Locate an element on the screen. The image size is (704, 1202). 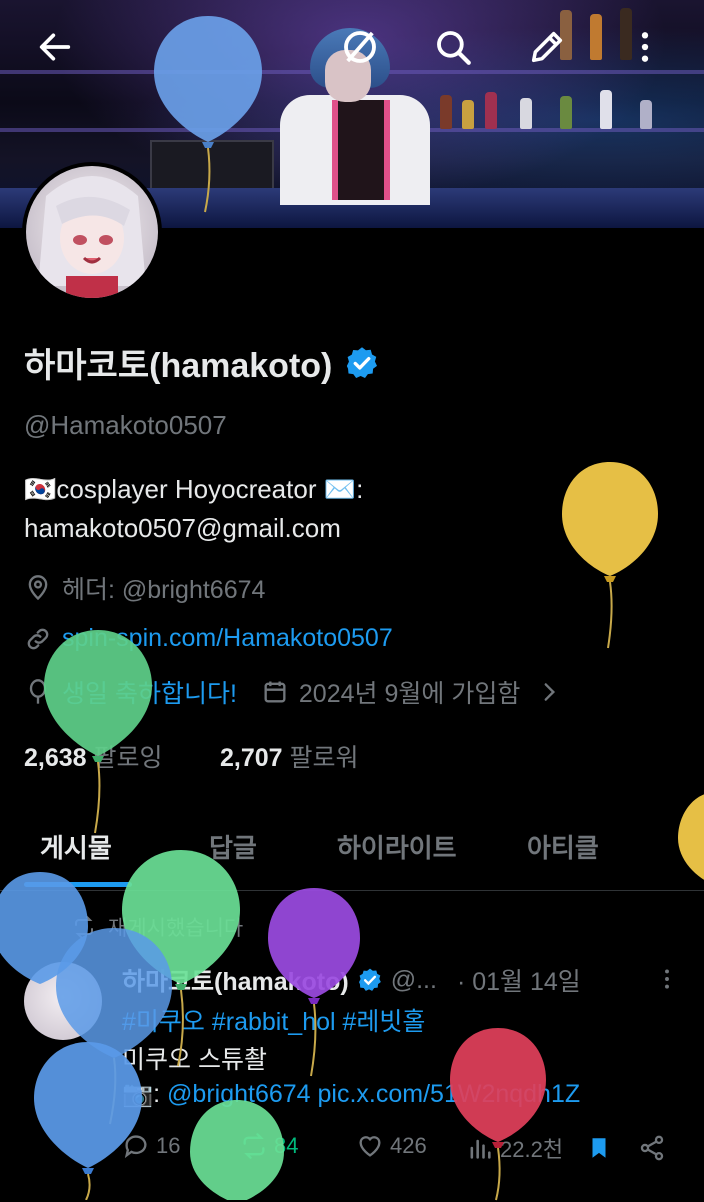
website-link: spin-spin.com/Hamakoto0507 is located at coordinates (227, 638).